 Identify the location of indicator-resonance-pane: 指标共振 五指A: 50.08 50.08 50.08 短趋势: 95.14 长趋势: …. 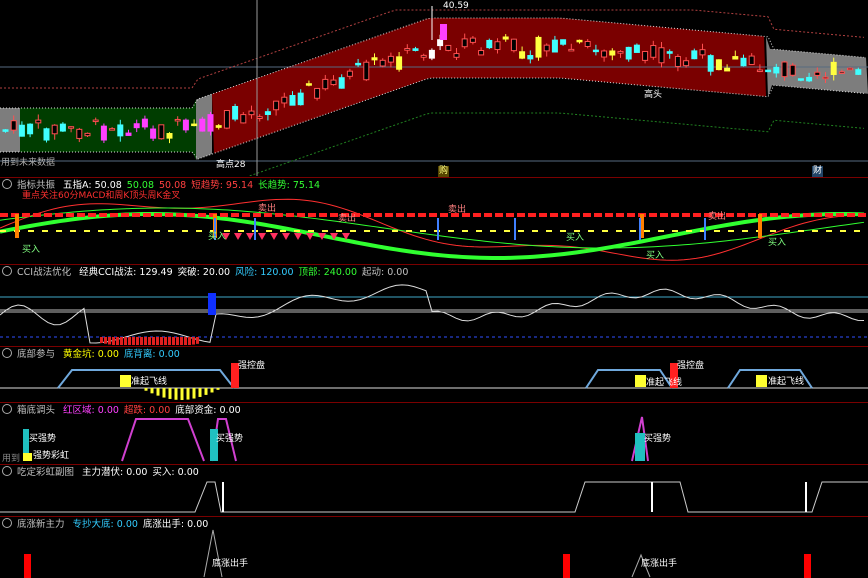
(434, 220).